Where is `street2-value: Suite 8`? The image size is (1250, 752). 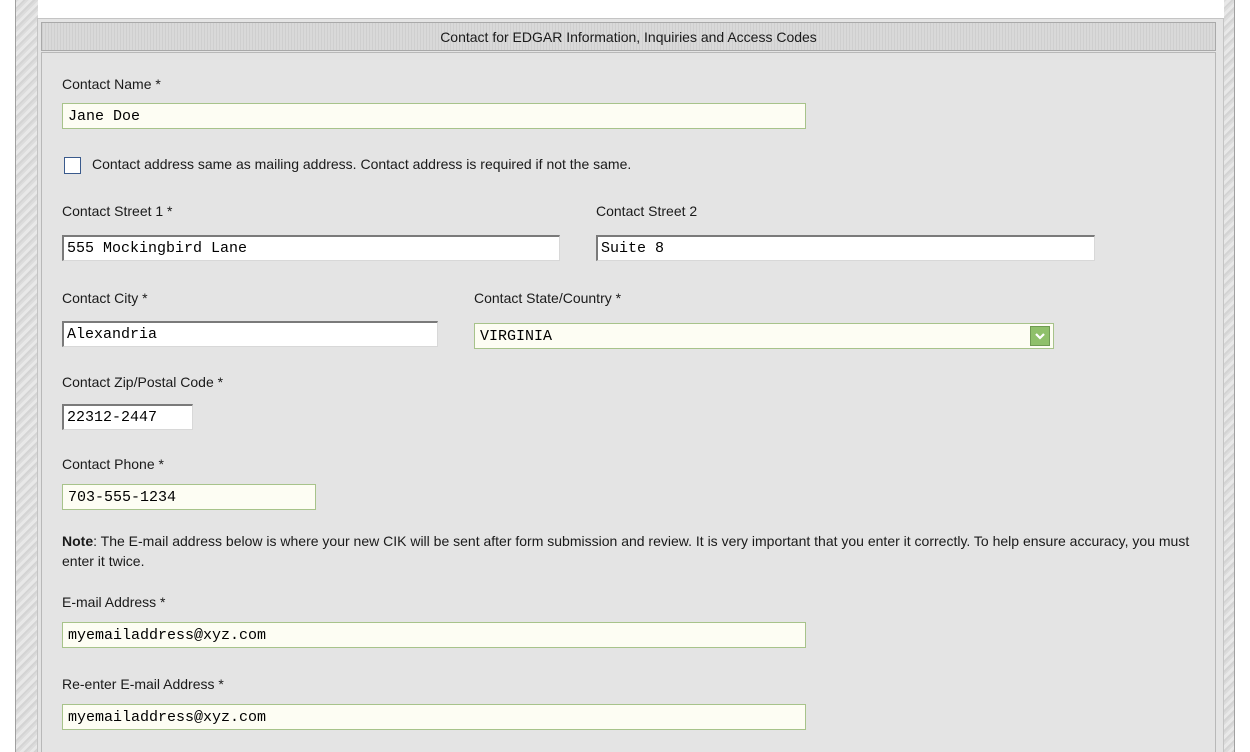
street2-value: Suite 8 is located at coordinates (633, 248).